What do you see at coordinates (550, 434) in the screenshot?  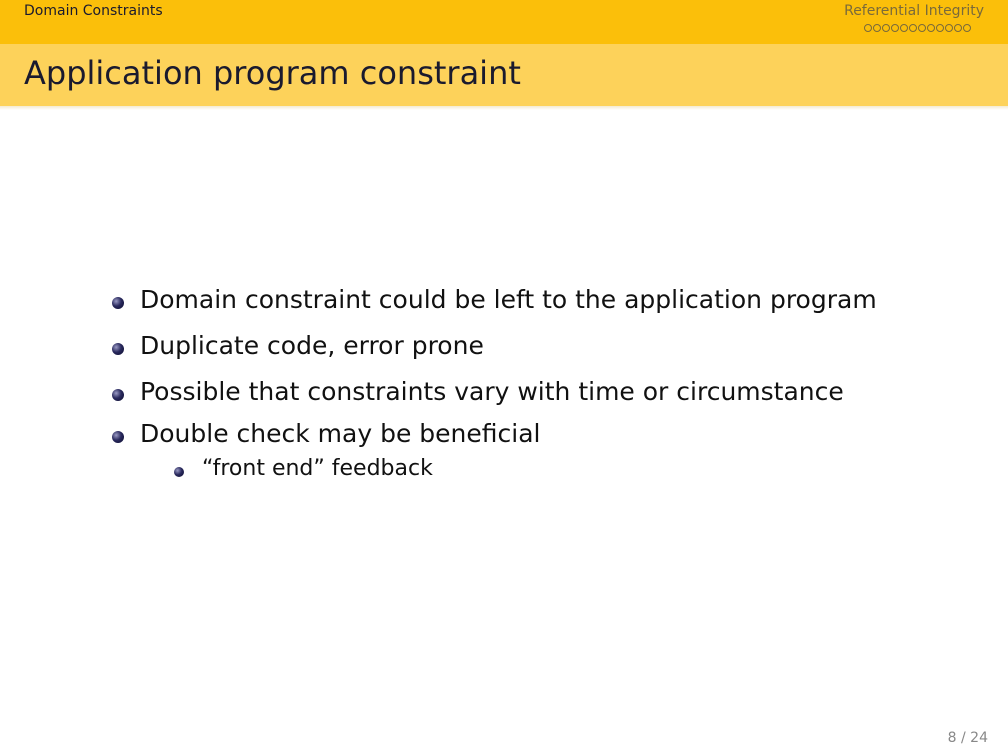 I see `bullet-item: Double check may be beneficial` at bounding box center [550, 434].